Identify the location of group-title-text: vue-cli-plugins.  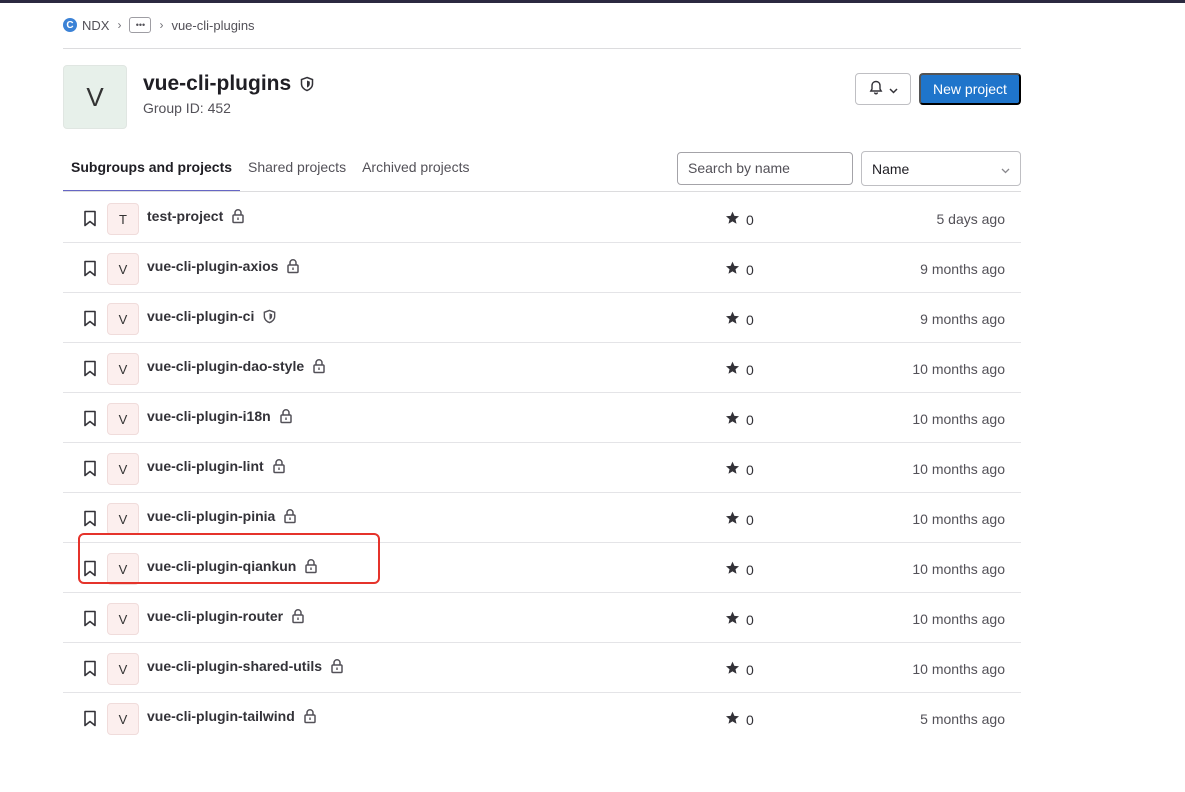
(217, 83).